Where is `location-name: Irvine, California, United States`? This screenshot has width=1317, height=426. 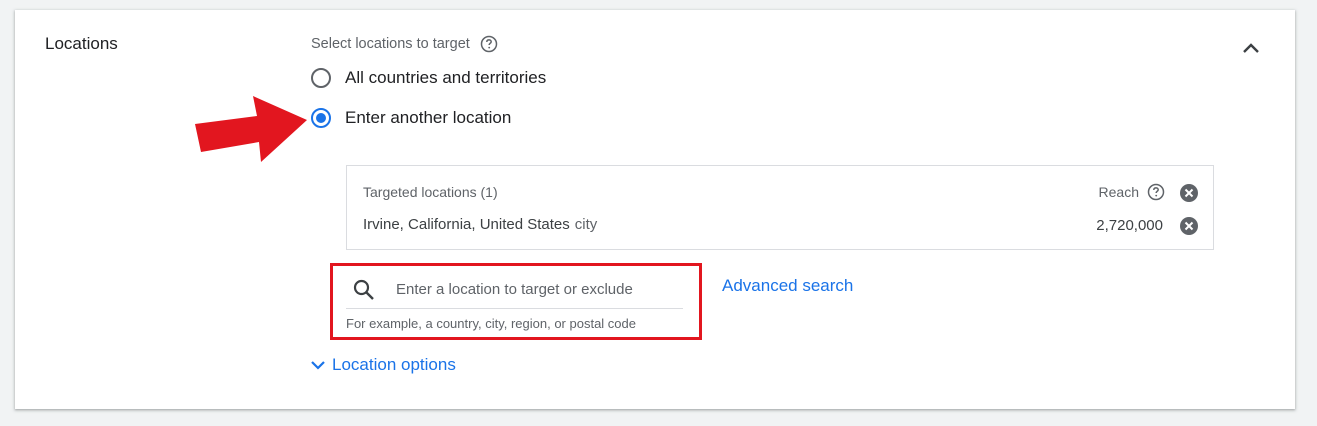
location-name: Irvine, California, United States is located at coordinates (466, 224).